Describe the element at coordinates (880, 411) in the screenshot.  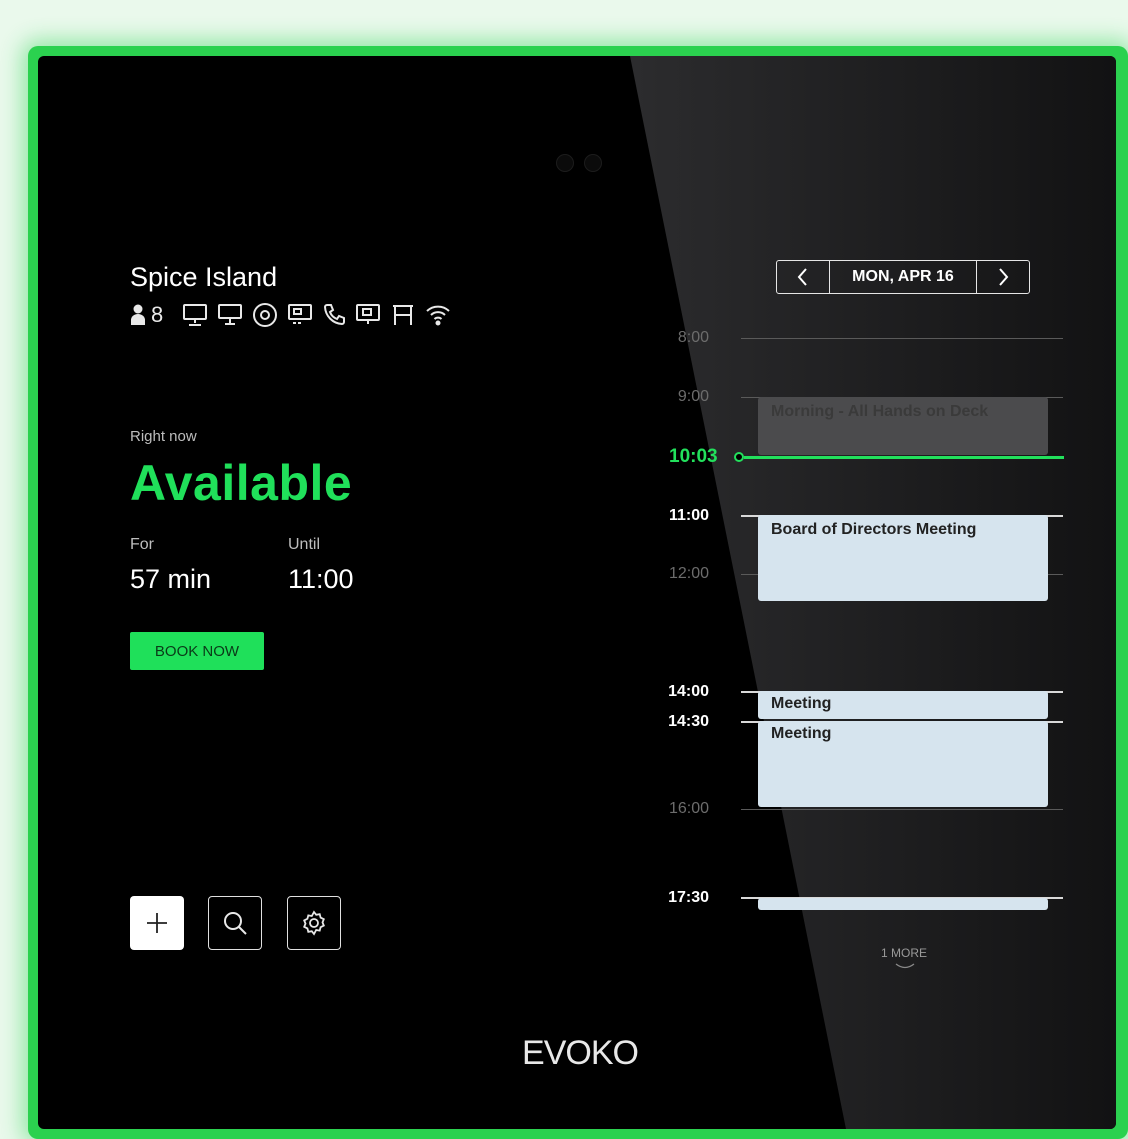
I see `event-title: Morning - All Hands on Deck` at that location.